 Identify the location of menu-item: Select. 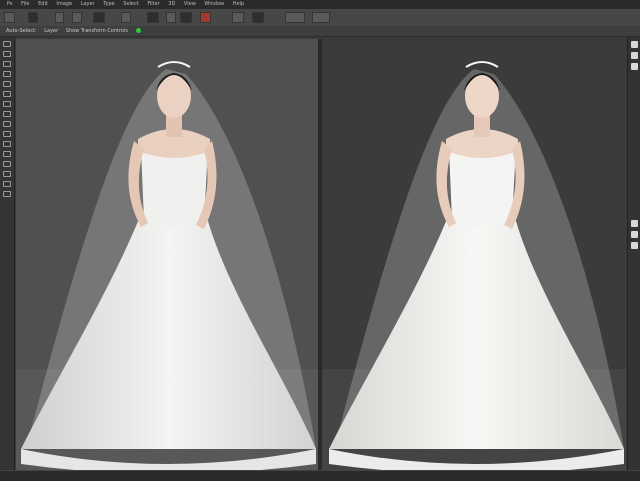
(130, 4).